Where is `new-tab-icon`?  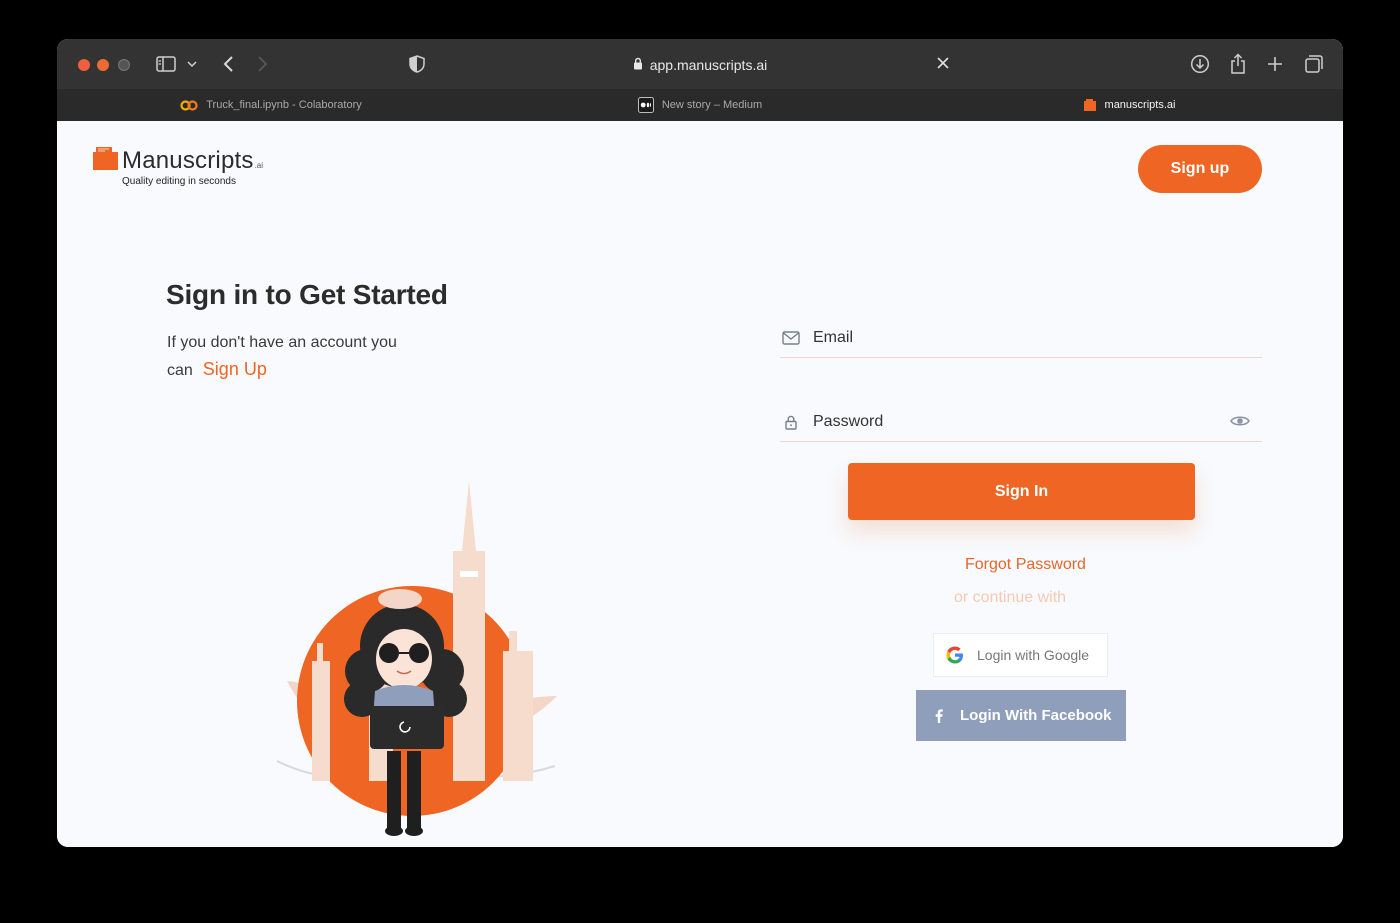 new-tab-icon is located at coordinates (1275, 64).